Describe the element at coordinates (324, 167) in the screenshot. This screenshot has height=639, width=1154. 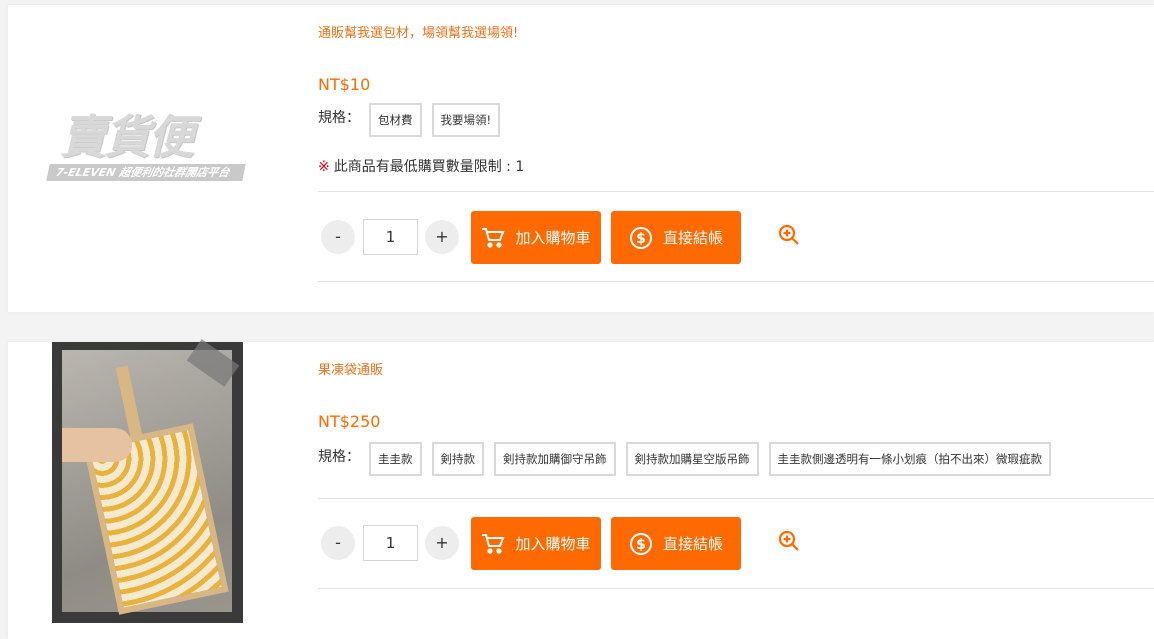
I see `notice-mark: ※` at that location.